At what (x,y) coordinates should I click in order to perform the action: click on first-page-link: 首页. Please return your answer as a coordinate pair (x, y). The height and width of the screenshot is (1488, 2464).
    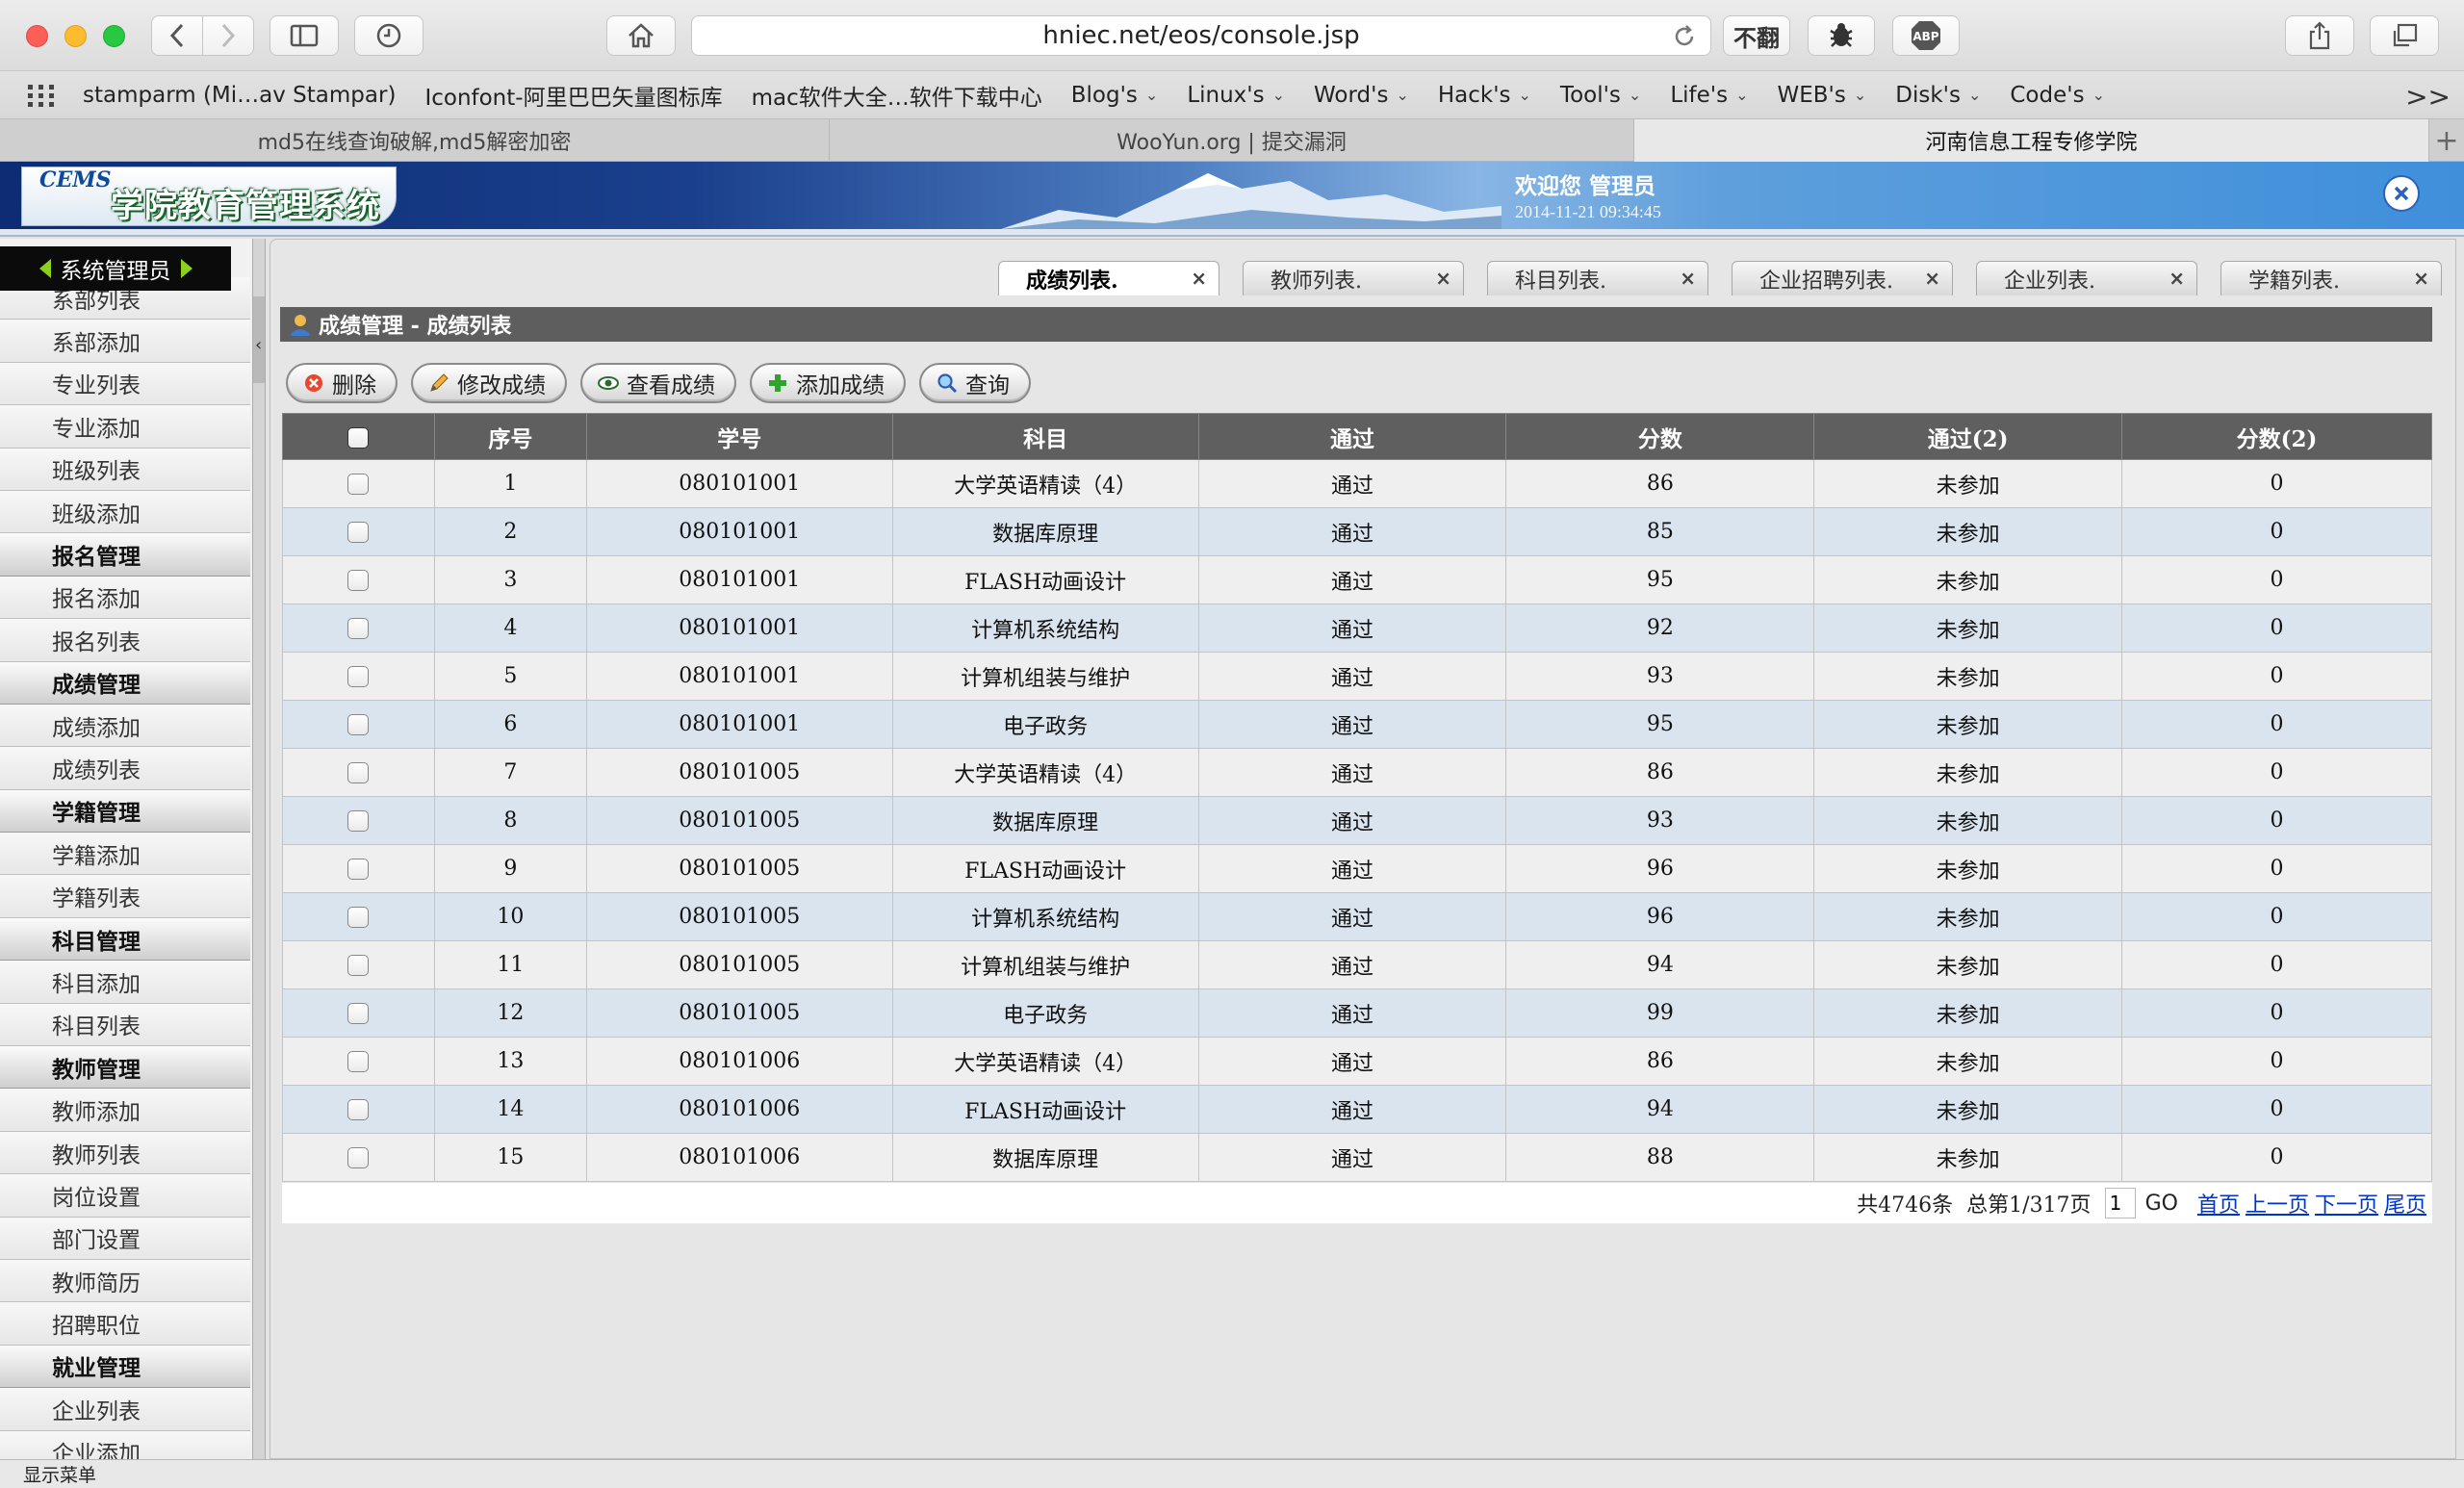
    Looking at the image, I should click on (2218, 1203).